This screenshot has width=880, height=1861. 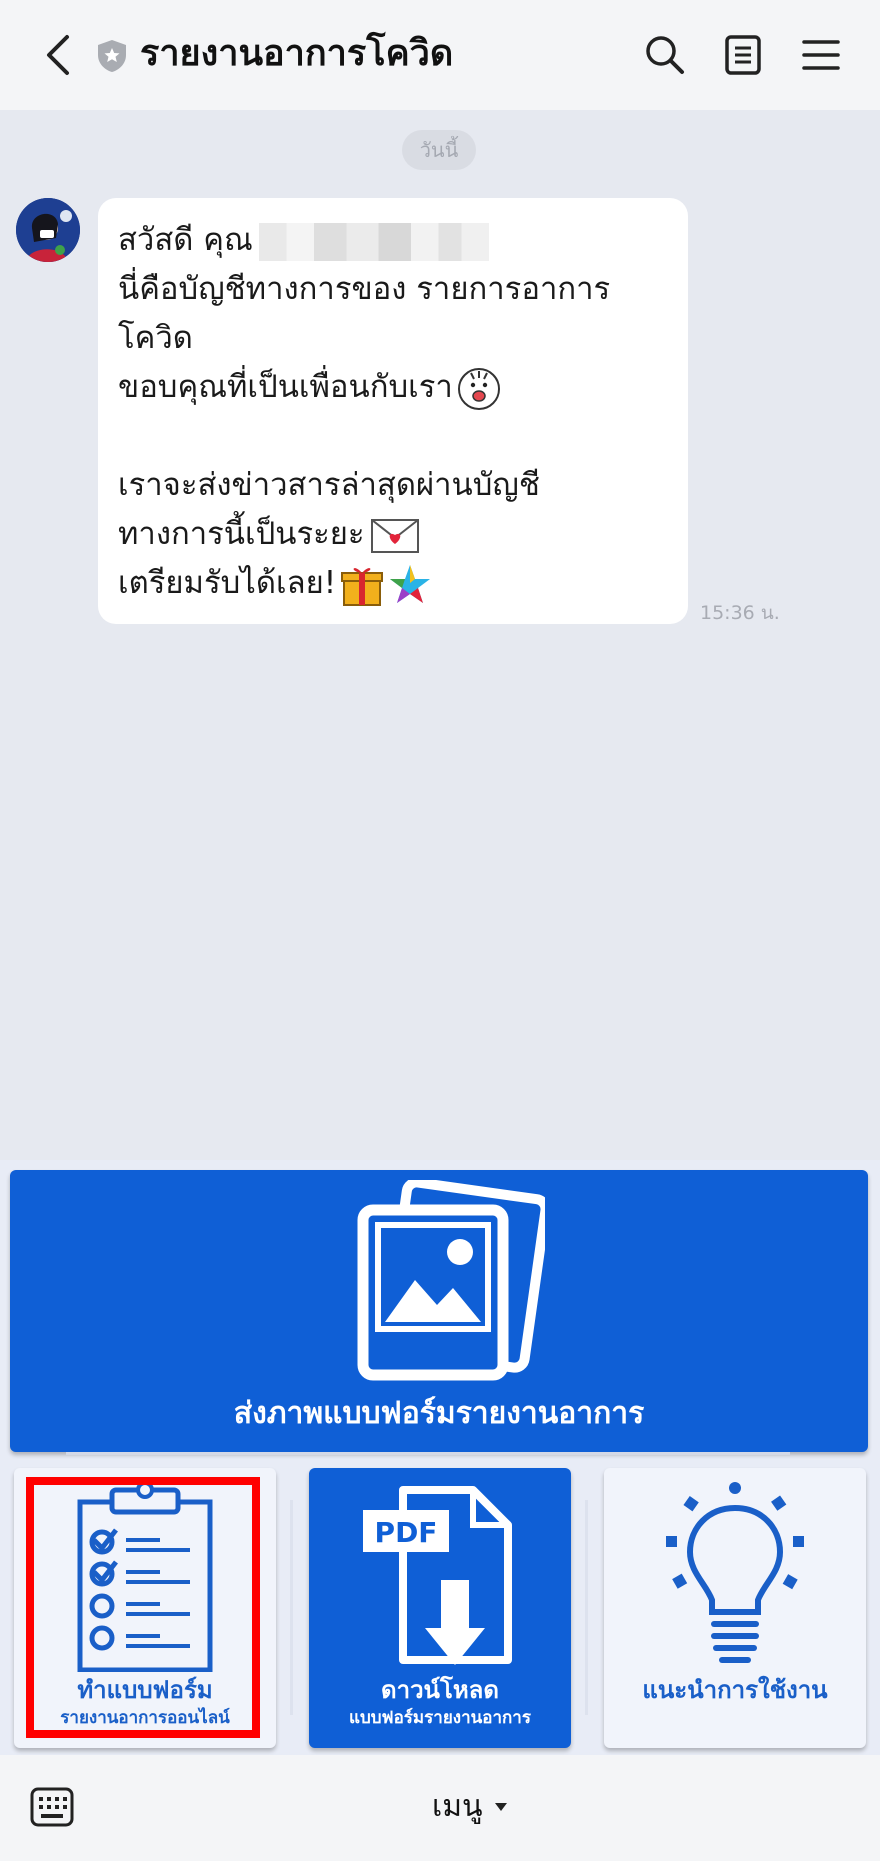 I want to click on caret-down-icon, so click(x=500, y=1806).